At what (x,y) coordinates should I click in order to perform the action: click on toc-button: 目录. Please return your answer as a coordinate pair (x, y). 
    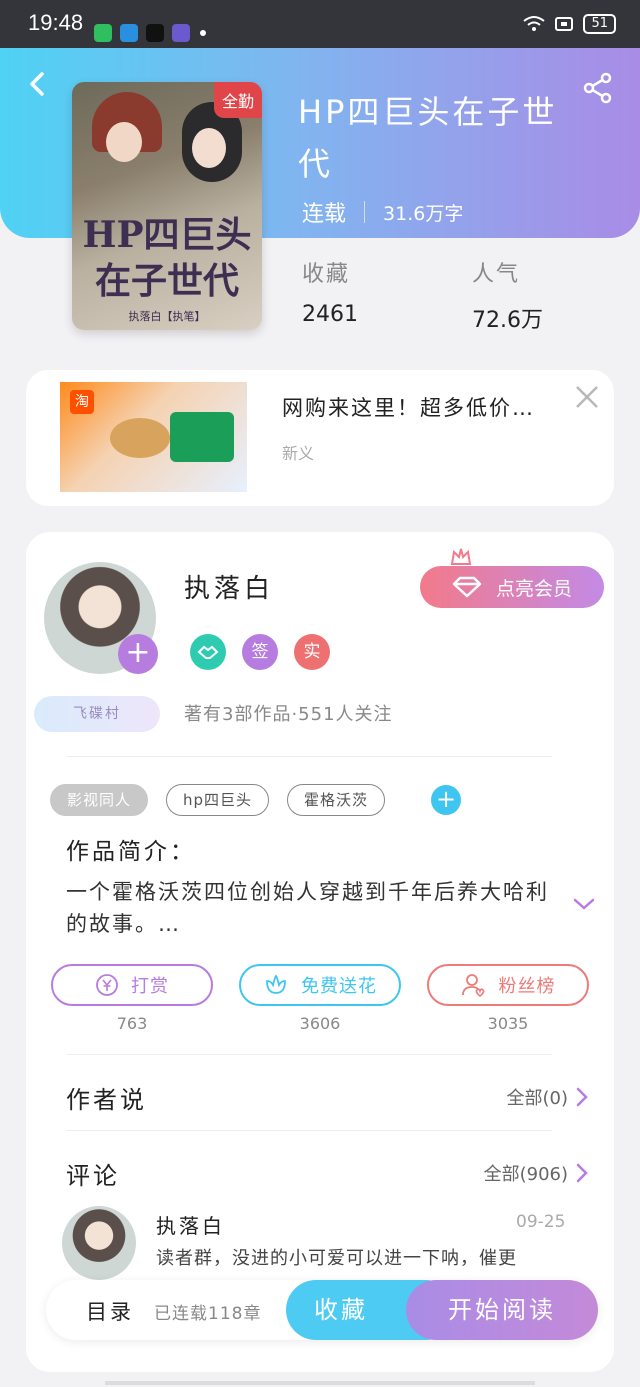
    Looking at the image, I should click on (110, 1311).